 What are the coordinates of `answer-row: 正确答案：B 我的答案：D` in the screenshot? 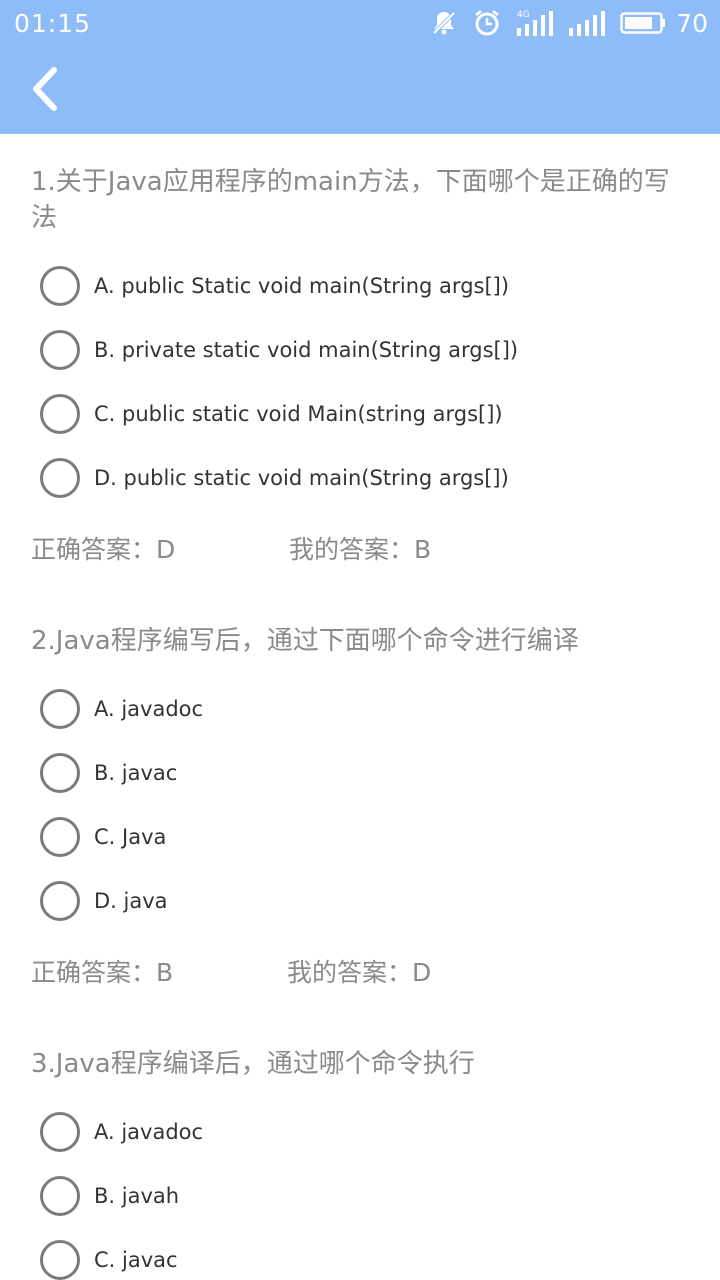 It's located at (361, 971).